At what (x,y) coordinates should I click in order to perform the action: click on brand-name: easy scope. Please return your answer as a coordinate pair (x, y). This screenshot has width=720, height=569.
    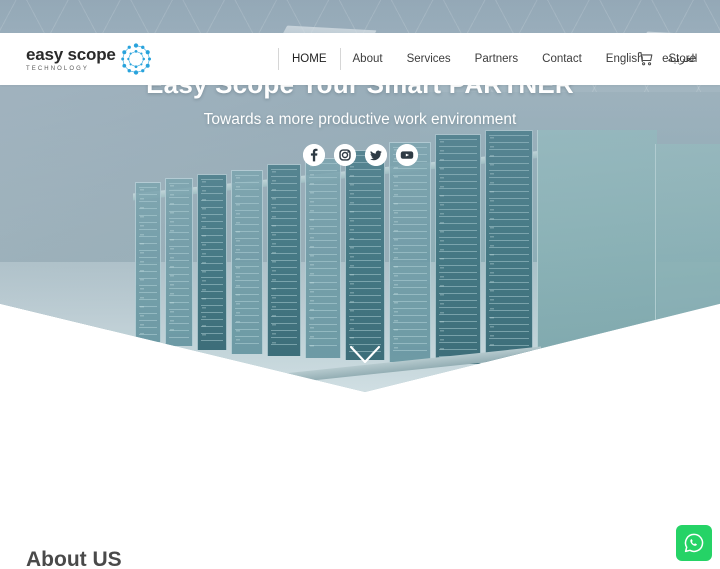
    Looking at the image, I should click on (71, 54).